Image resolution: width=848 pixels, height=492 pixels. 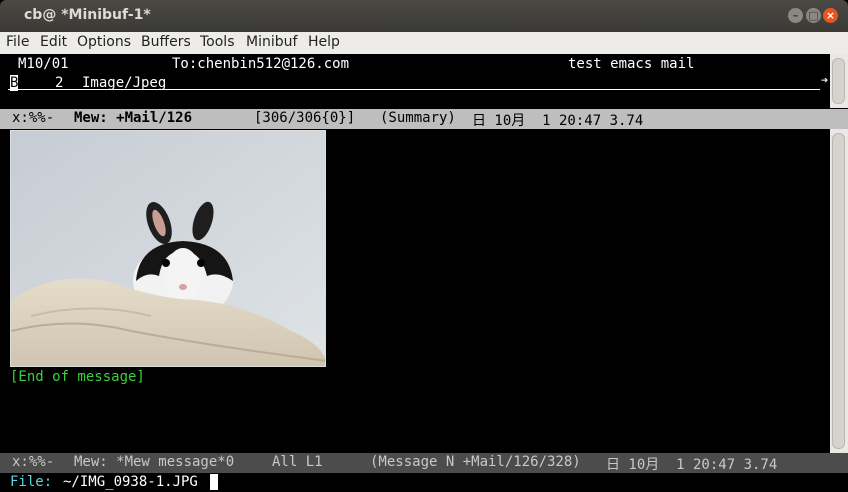 I want to click on minibuffer-input: ~/IMG_0938-1.JPG, so click(x=130, y=482).